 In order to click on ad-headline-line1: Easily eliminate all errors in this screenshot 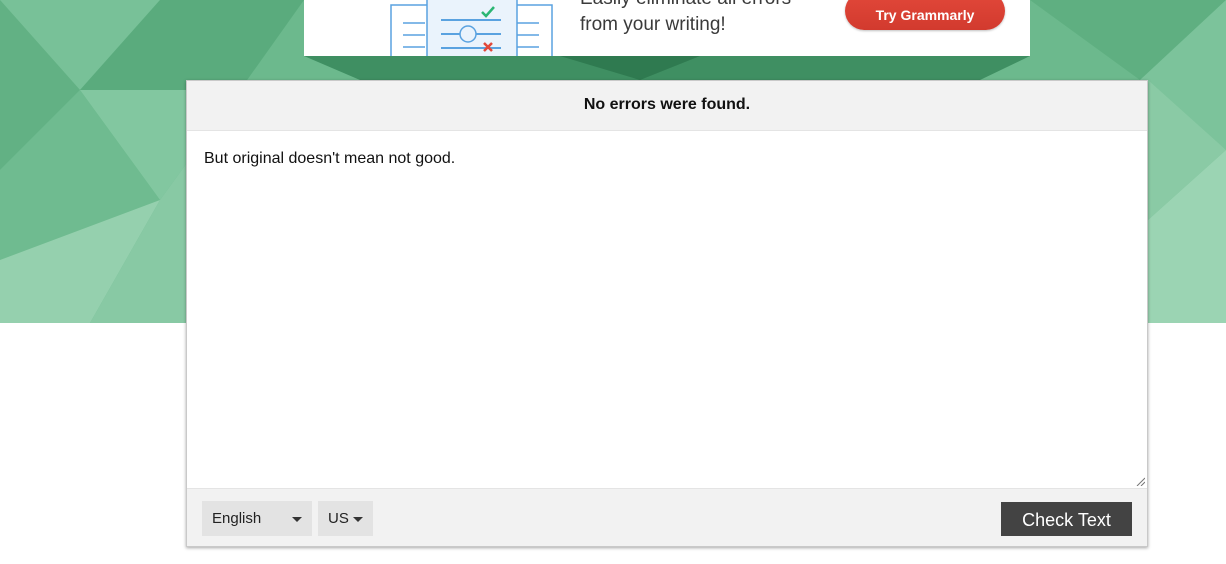, I will do `click(685, 6)`.